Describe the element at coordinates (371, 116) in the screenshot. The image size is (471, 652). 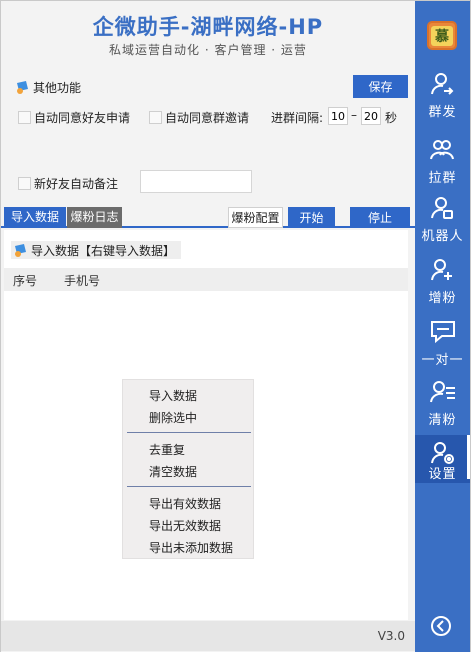
I see `interval-max-input` at that location.